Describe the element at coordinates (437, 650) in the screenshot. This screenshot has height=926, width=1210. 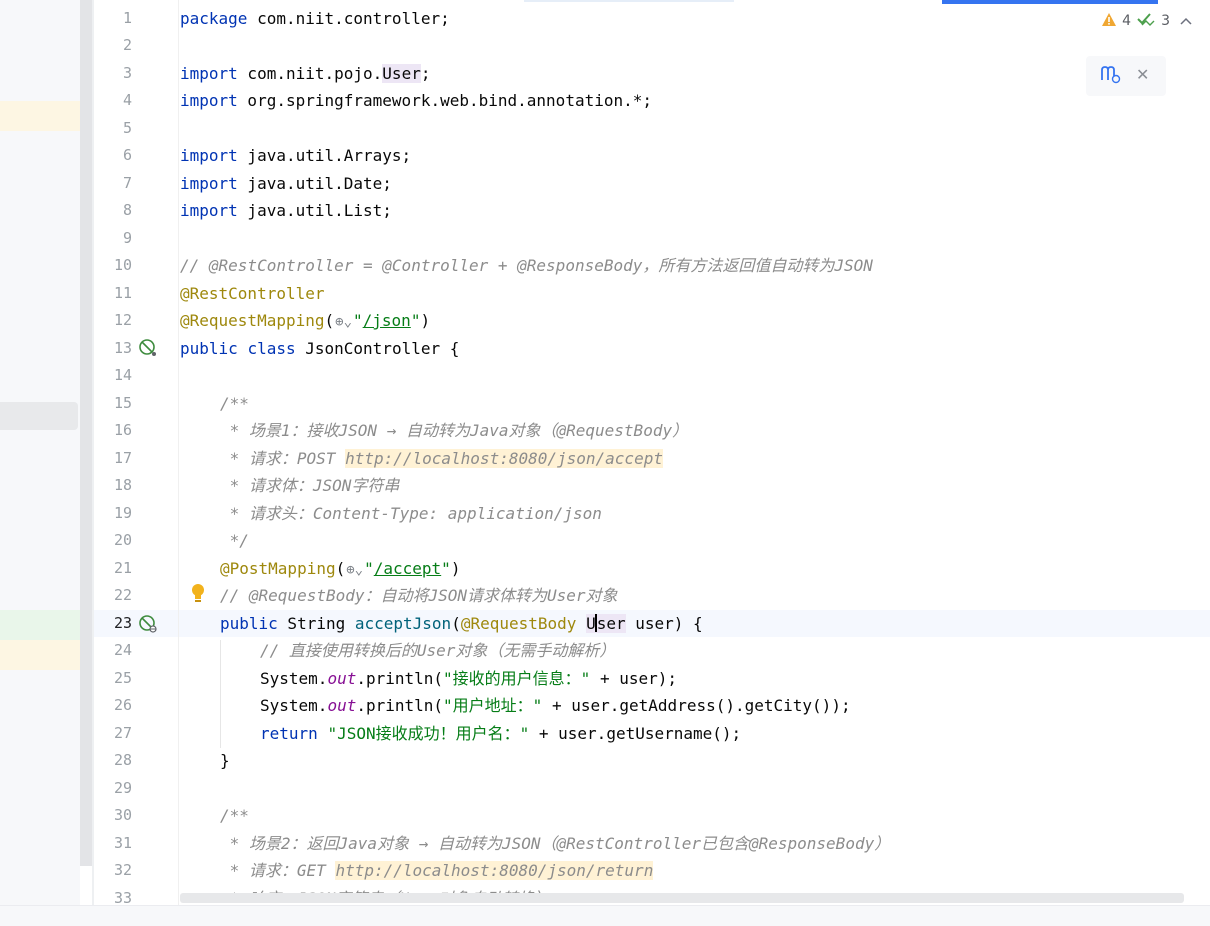
I see `code-line-24: // 直接使用转换后的User对象（无需手动解析）` at that location.